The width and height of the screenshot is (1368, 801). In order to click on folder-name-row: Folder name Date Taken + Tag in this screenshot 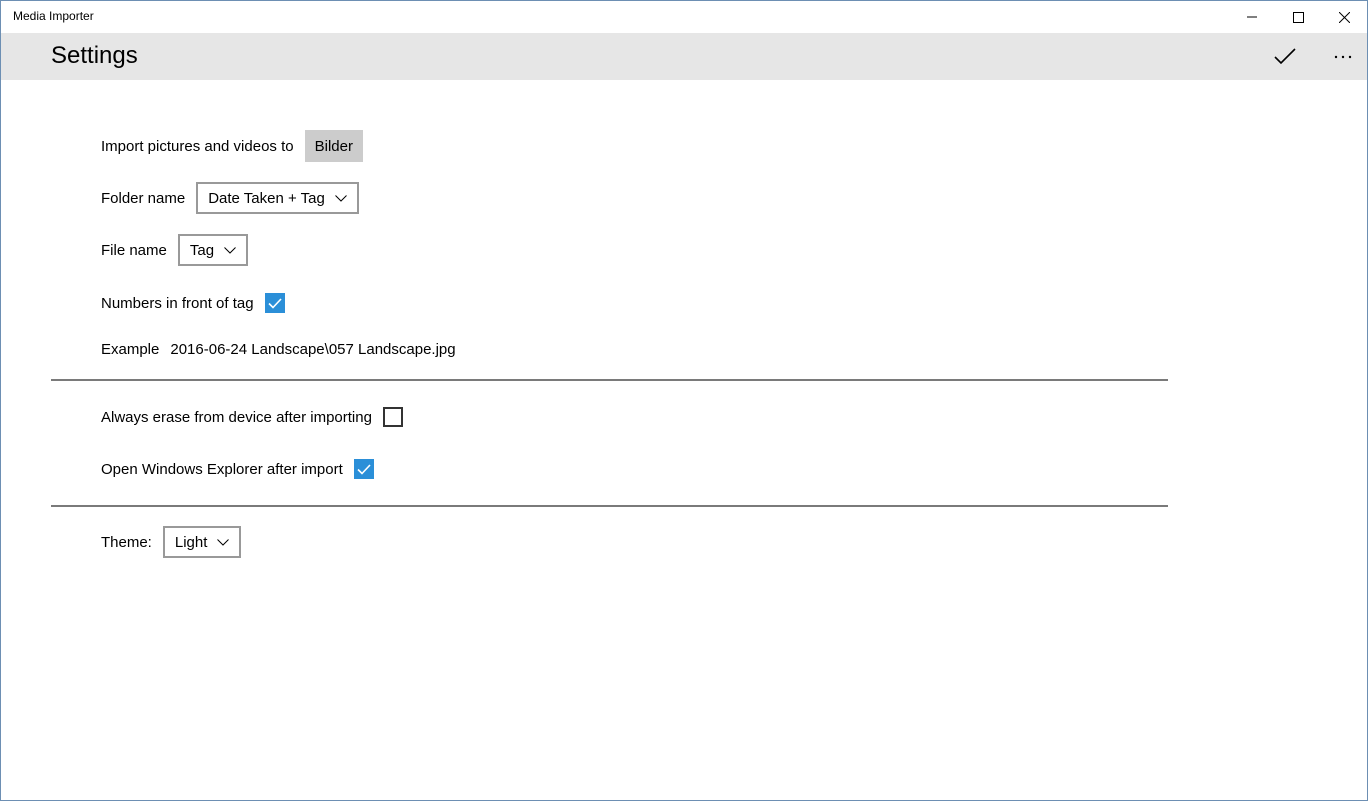, I will do `click(230, 198)`.